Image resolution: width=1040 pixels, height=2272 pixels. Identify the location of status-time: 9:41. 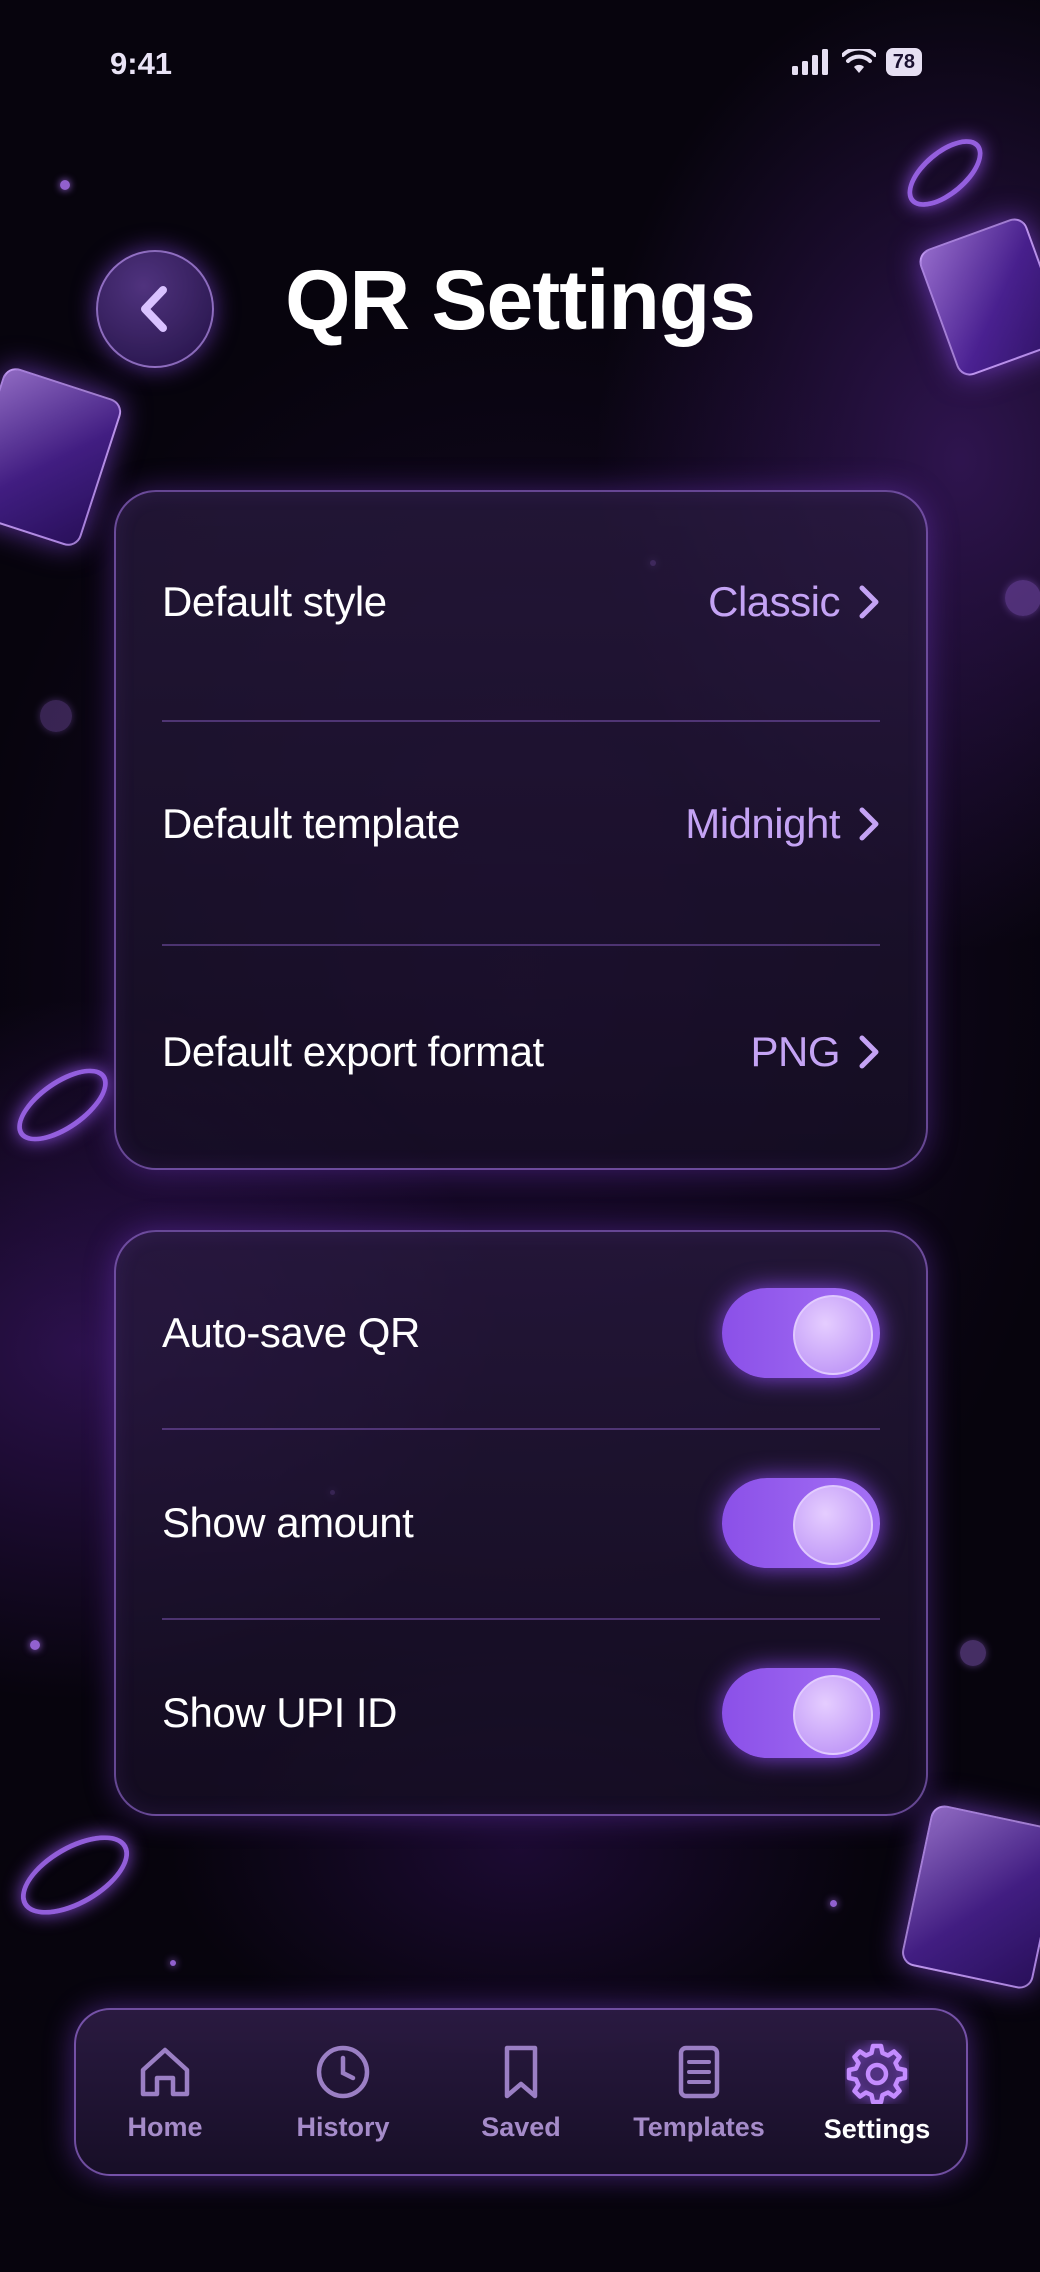
(141, 63).